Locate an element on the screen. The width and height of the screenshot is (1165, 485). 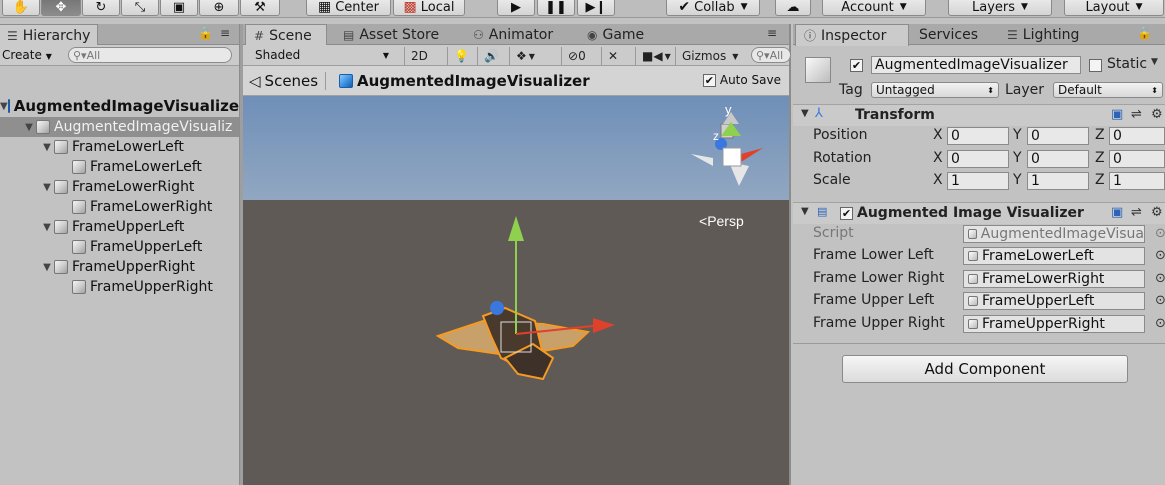
position-x-field: 0 is located at coordinates (978, 136).